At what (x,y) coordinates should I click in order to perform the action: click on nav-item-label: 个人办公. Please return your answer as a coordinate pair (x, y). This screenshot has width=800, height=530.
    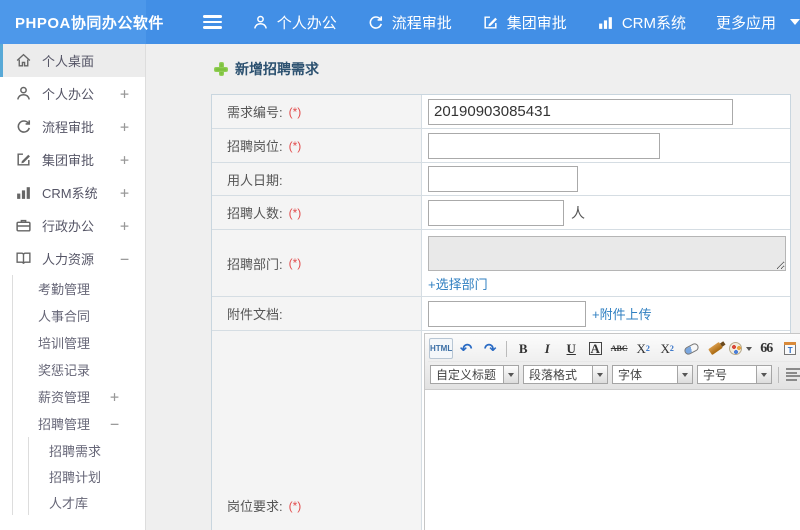
    Looking at the image, I should click on (306, 23).